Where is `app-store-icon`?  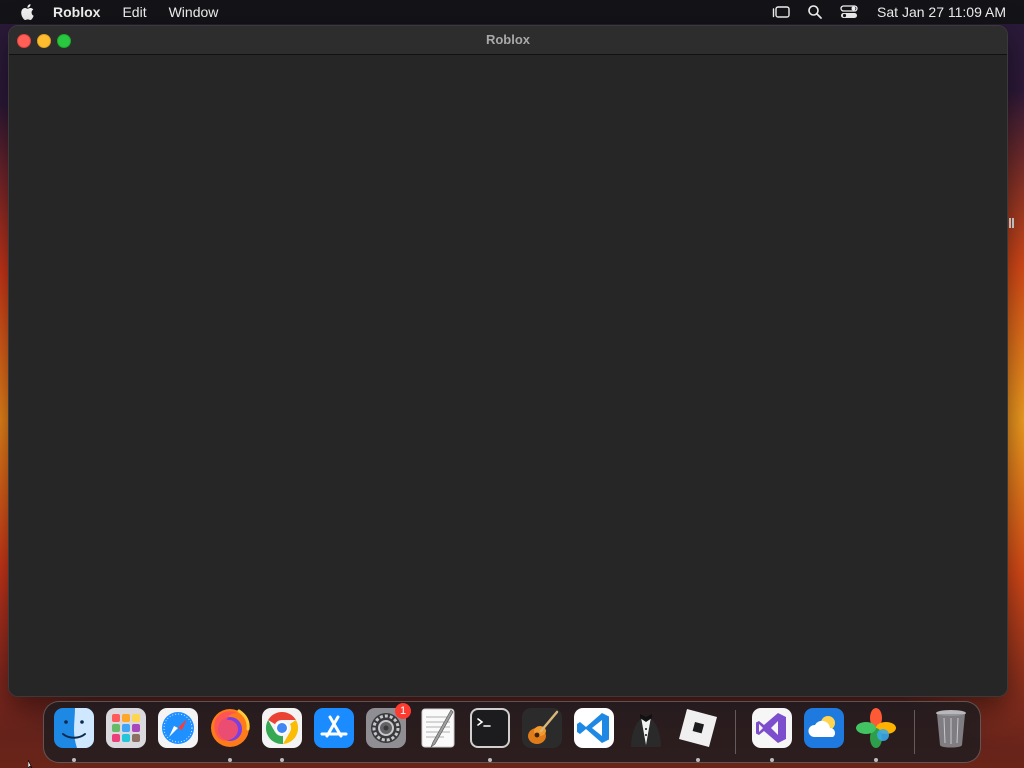 app-store-icon is located at coordinates (334, 728).